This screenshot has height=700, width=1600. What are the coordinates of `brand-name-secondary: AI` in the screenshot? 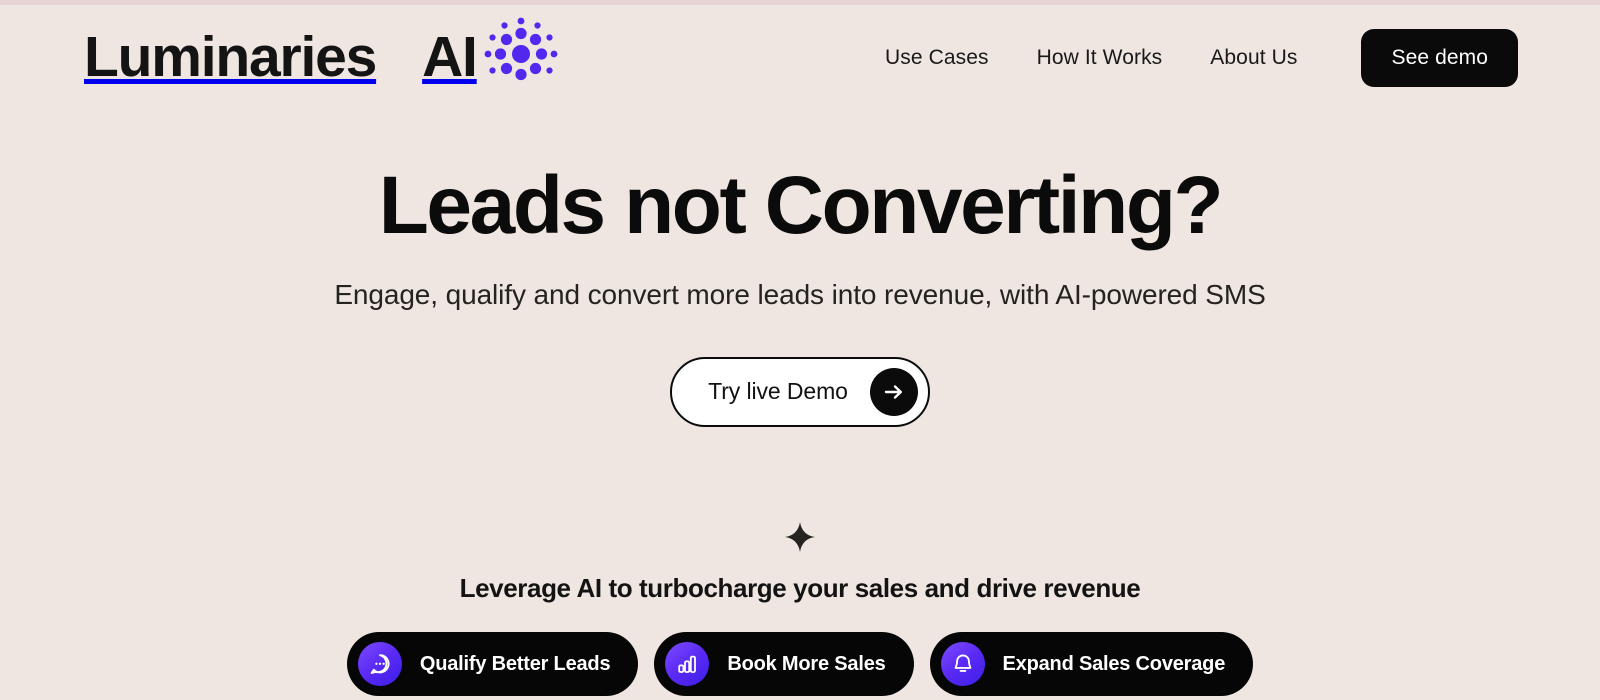 It's located at (450, 57).